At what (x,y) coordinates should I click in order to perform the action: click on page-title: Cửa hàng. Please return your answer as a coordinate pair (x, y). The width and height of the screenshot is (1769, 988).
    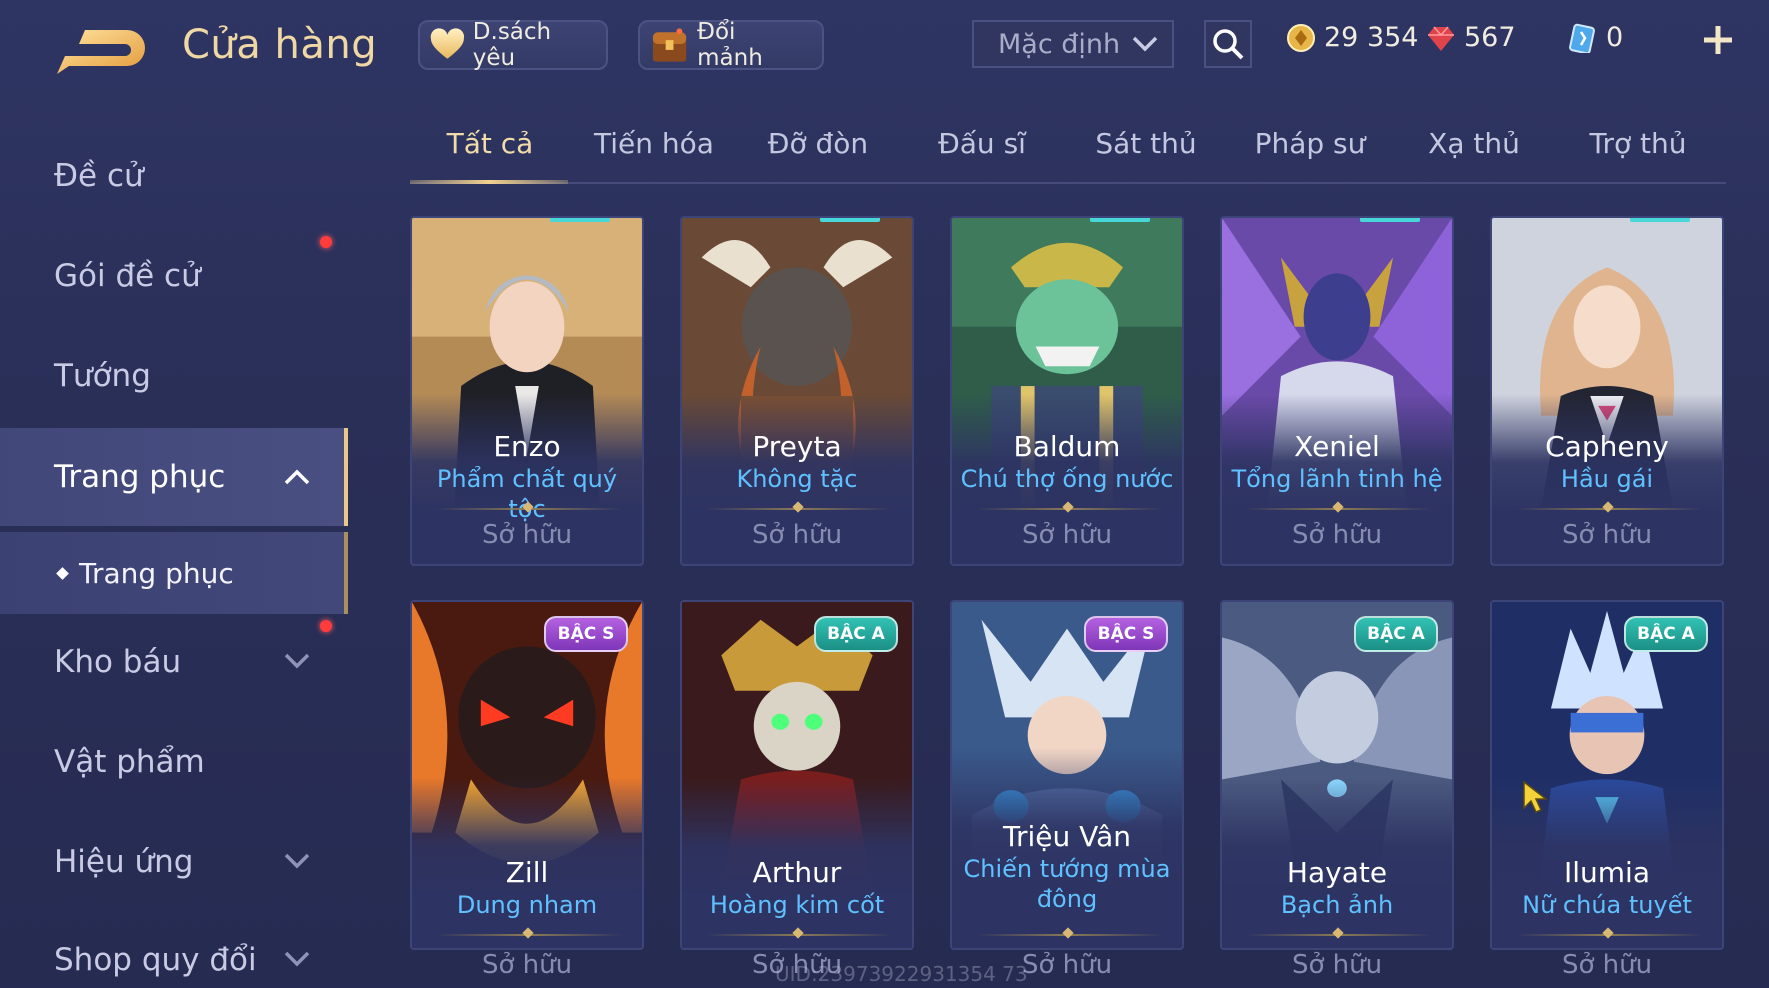
    Looking at the image, I should click on (280, 45).